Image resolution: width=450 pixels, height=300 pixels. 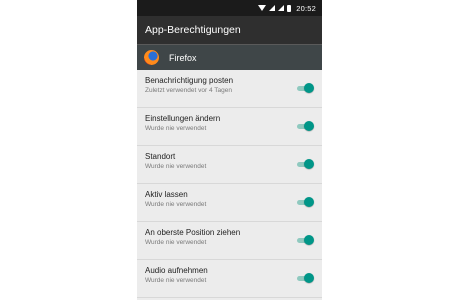 I want to click on status-time: 20:52, so click(x=306, y=8).